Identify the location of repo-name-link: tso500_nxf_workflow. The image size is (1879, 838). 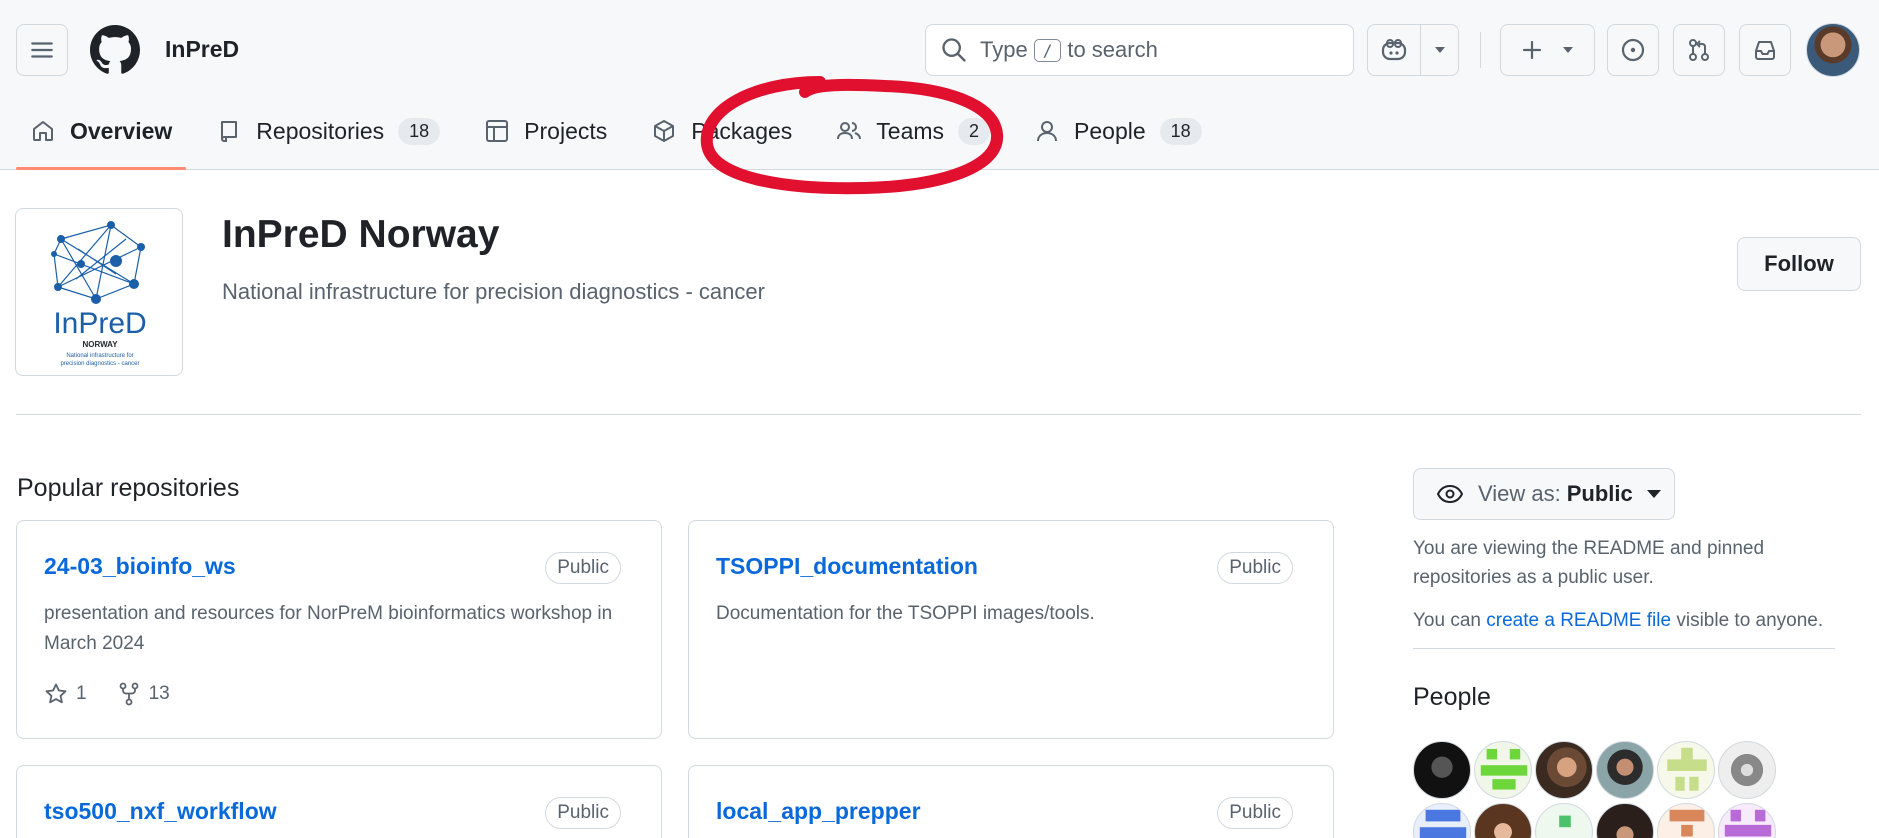
(160, 811).